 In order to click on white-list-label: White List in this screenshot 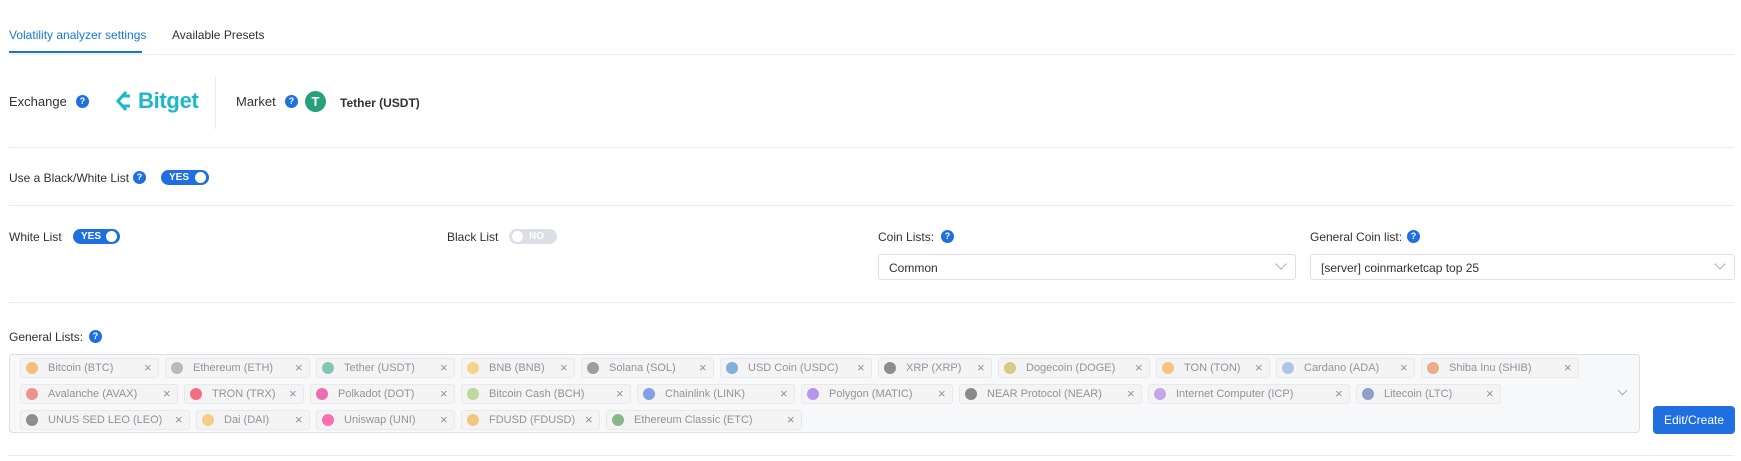, I will do `click(35, 237)`.